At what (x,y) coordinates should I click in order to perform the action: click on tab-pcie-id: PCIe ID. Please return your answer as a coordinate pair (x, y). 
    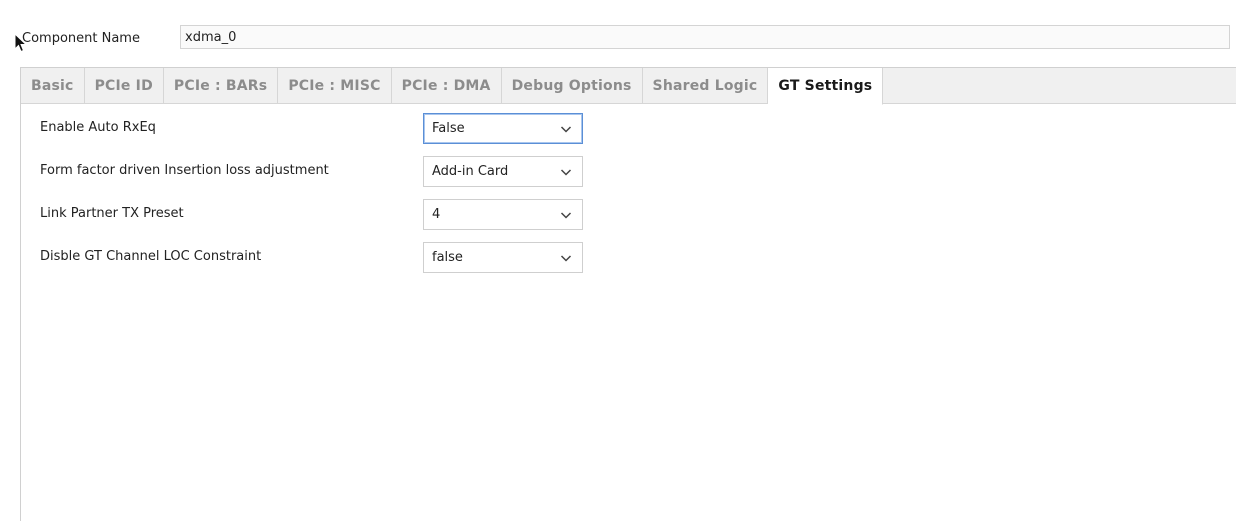
    Looking at the image, I should click on (124, 86).